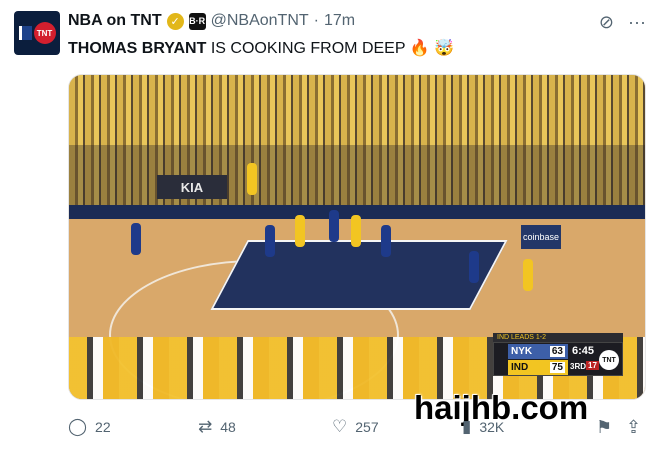 This screenshot has width=660, height=452. I want to click on scorebug: NYK 63 IND 75 6:45 3RD 17 TNT, so click(558, 359).